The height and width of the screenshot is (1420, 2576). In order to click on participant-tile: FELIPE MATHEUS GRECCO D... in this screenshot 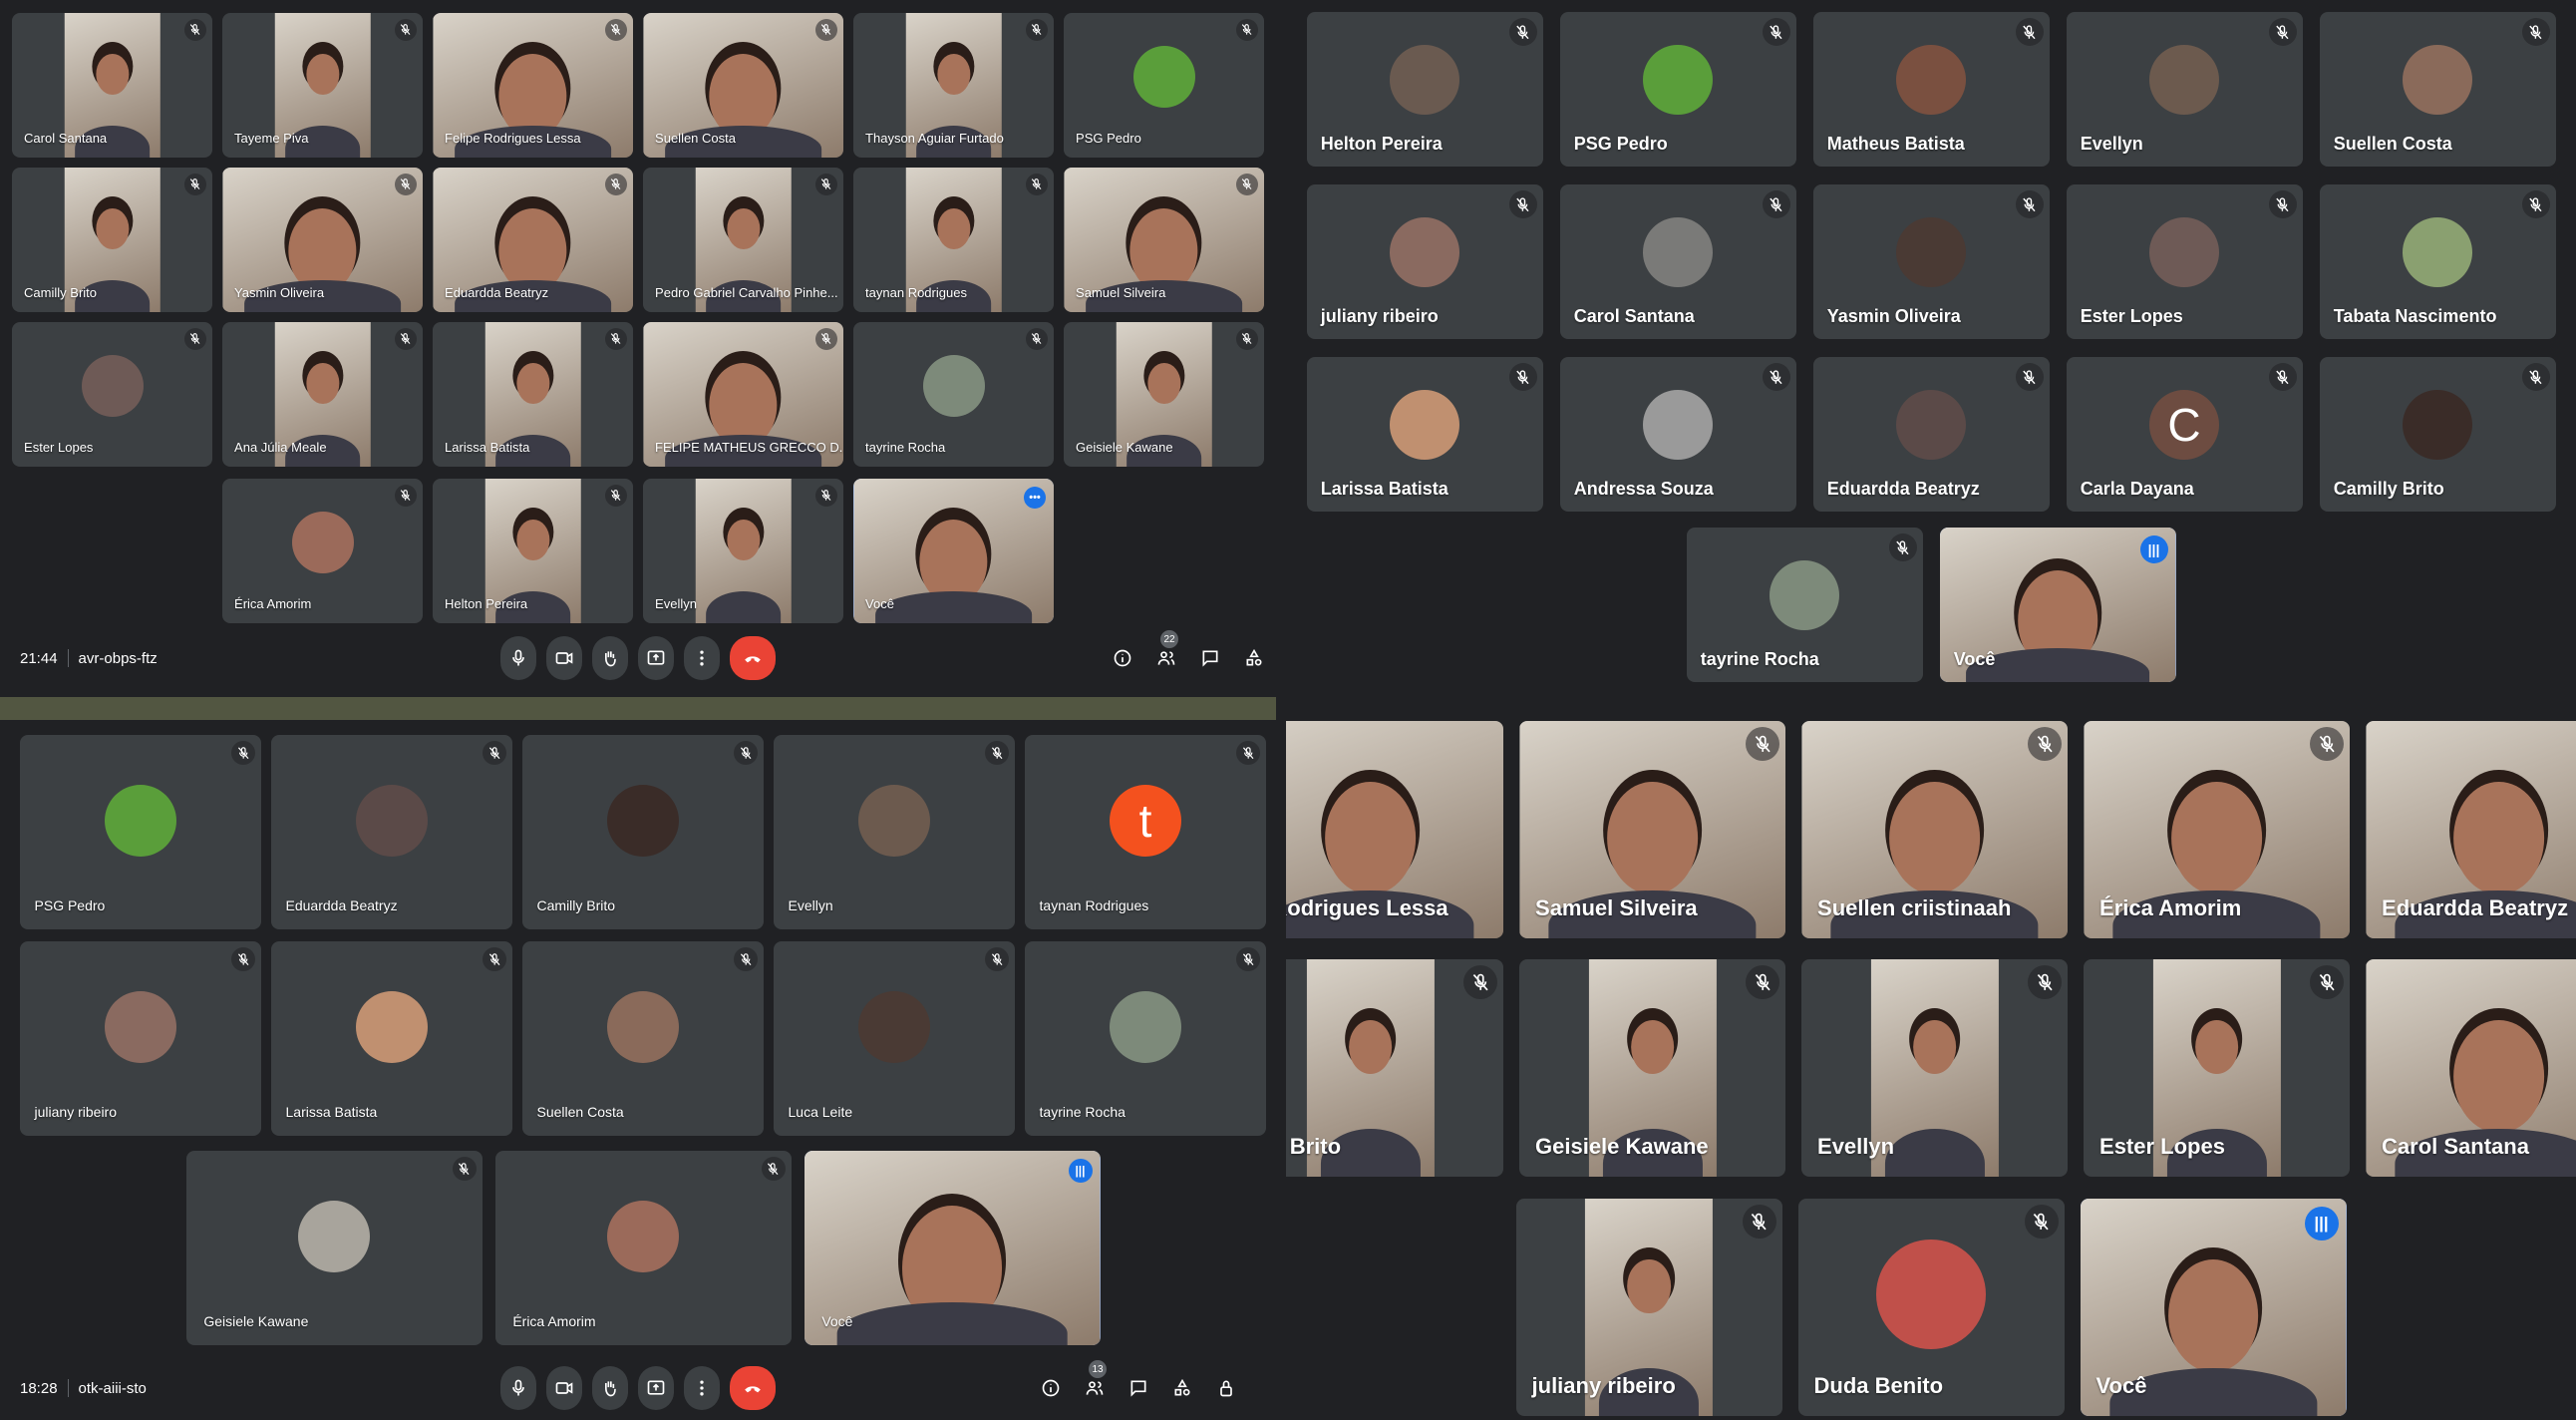, I will do `click(743, 395)`.